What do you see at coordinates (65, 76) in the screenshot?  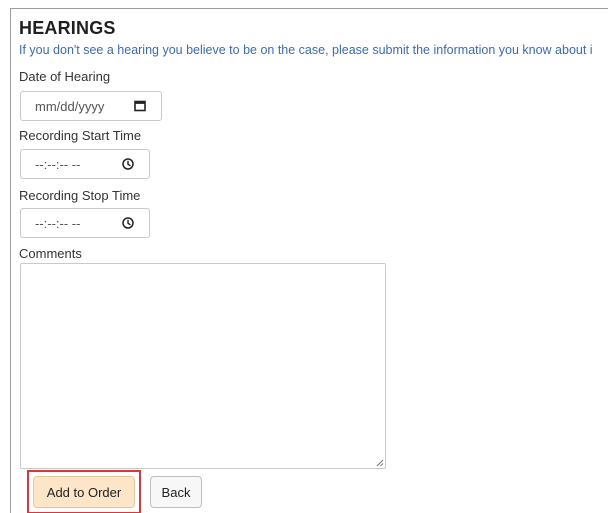 I see `date-of-hearing-label: Date of Hearing` at bounding box center [65, 76].